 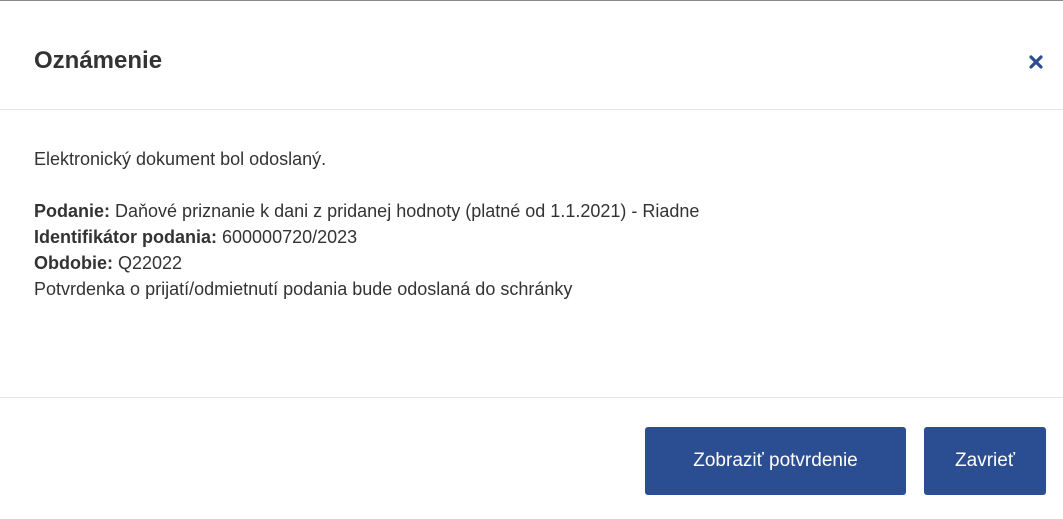 What do you see at coordinates (531, 263) in the screenshot?
I see `period-row: Obdobie: Q22022` at bounding box center [531, 263].